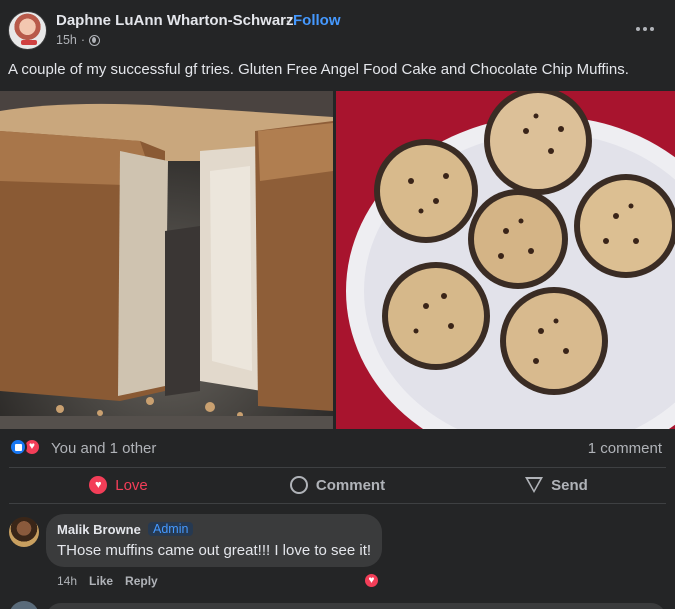 This screenshot has width=675, height=609. I want to click on comment-actions: 14h Like Reply, so click(107, 581).